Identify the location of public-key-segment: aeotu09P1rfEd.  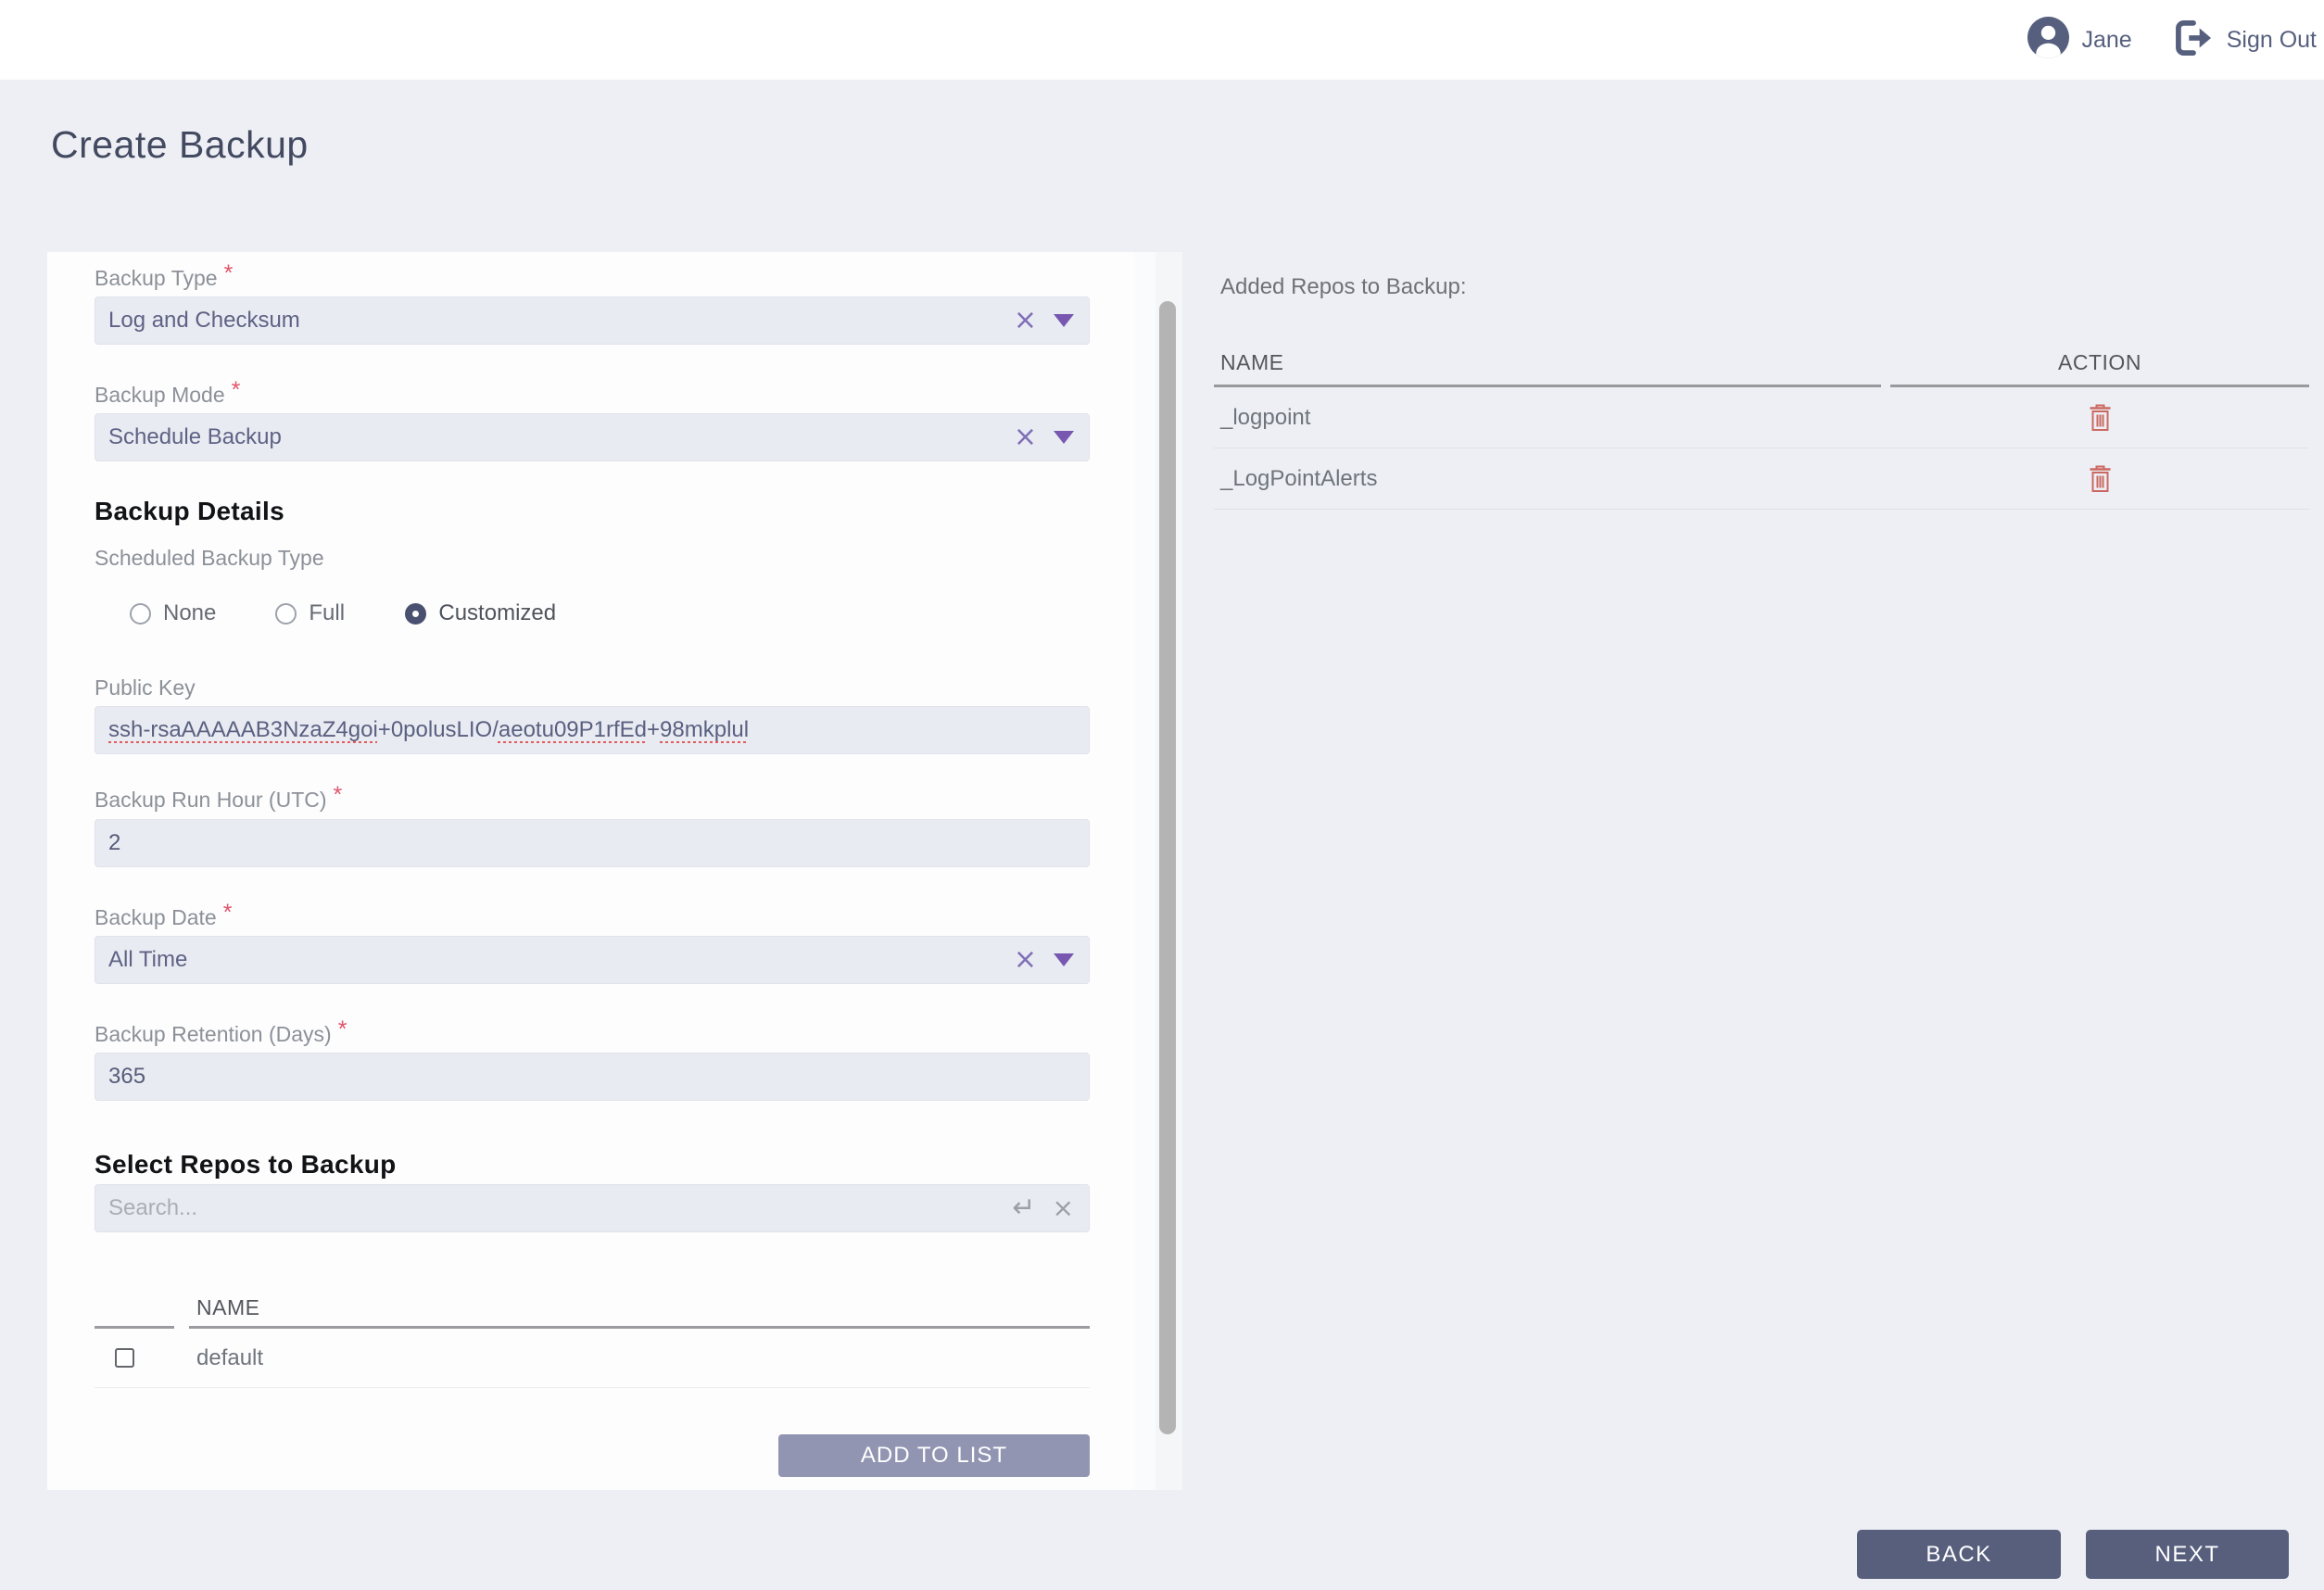
(573, 729).